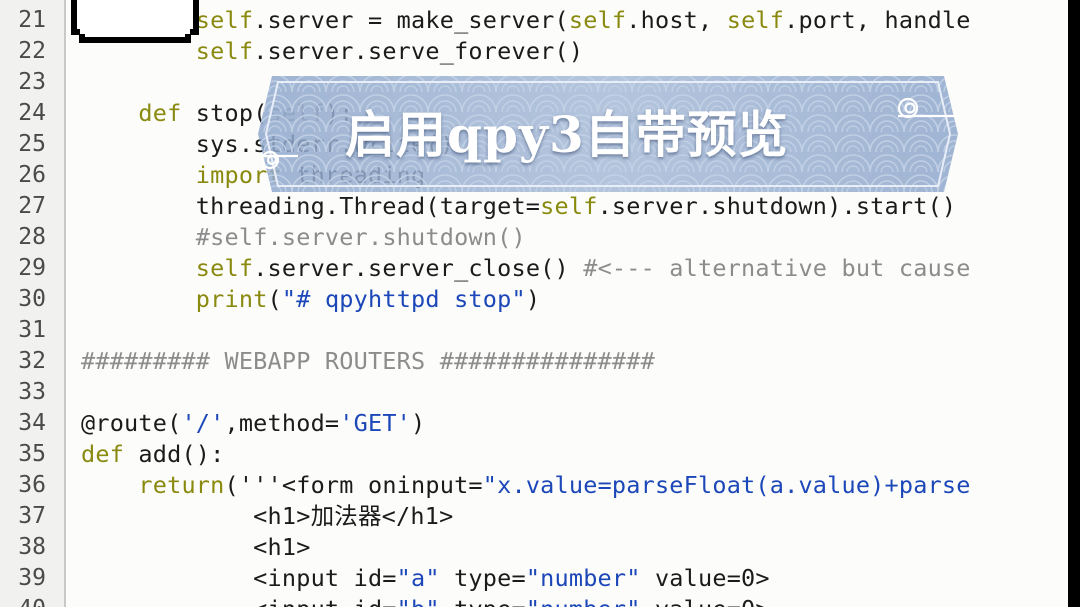 The width and height of the screenshot is (1080, 607). I want to click on code-line: <input id="a" type="number" value=0>, so click(425, 578).